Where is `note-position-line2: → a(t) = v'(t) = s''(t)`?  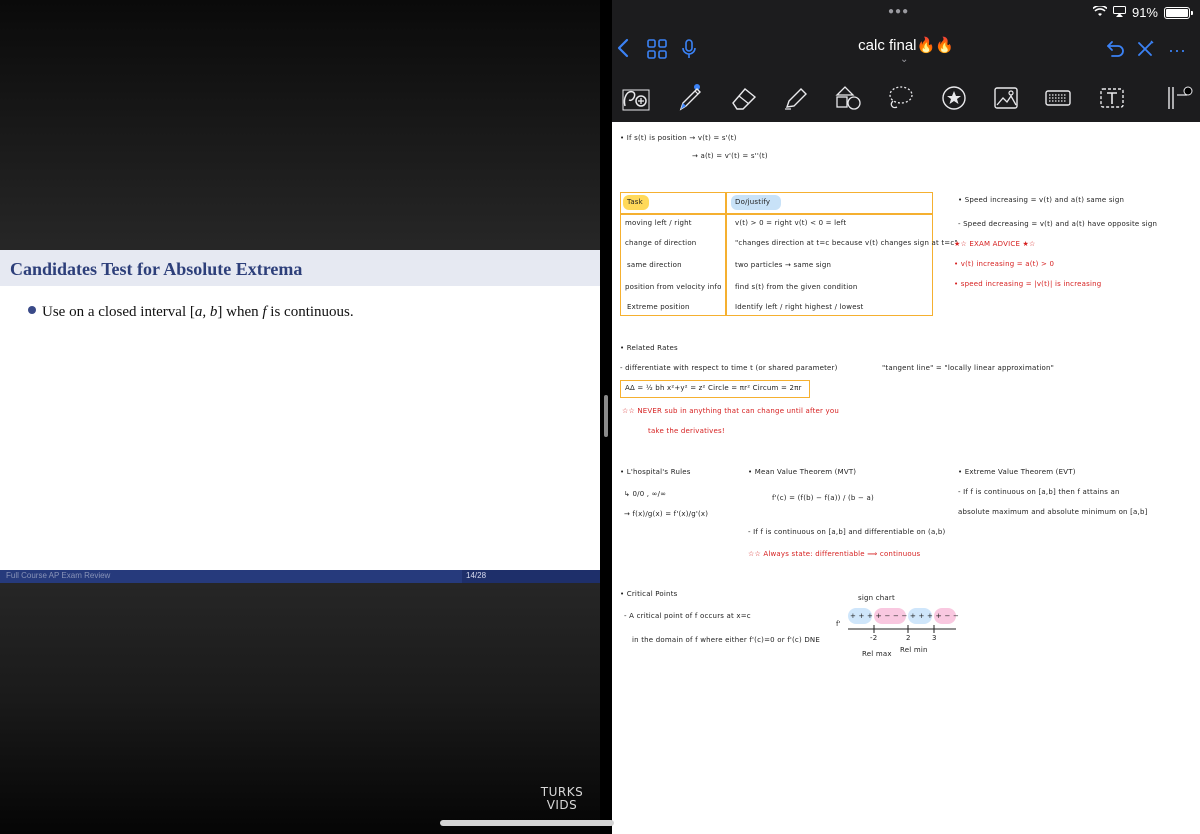
note-position-line2: → a(t) = v'(t) = s''(t) is located at coordinates (730, 156).